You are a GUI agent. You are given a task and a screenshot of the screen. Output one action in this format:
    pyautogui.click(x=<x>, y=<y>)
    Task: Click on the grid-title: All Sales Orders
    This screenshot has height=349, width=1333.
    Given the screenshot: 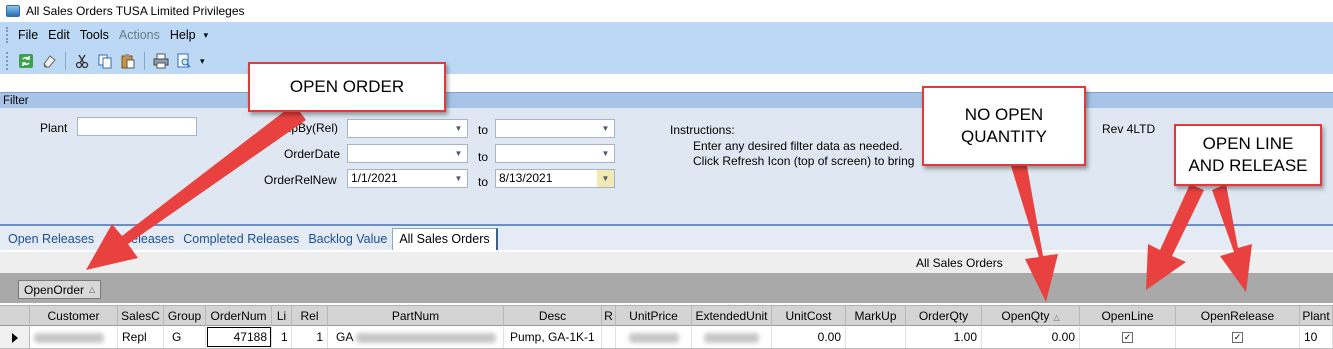 What is the action you would take?
    pyautogui.click(x=959, y=263)
    